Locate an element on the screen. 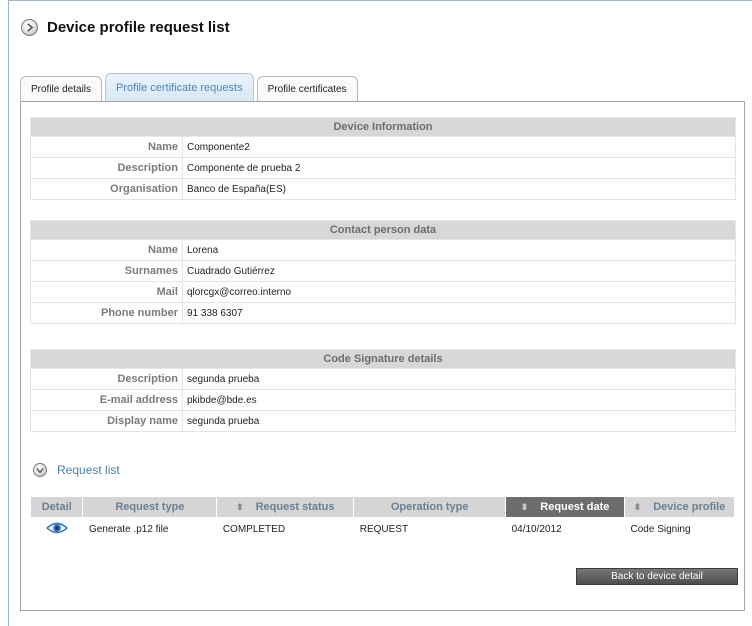 The width and height of the screenshot is (752, 626). field-label: Phone number is located at coordinates (106, 313).